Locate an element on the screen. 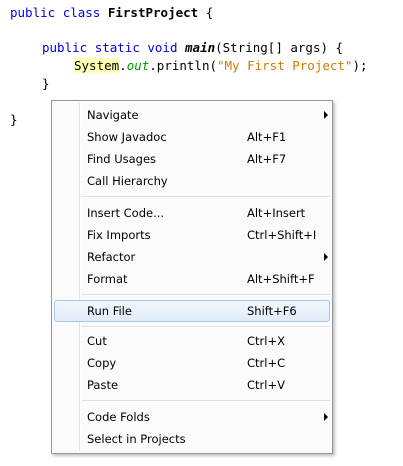  menu-item-find-usages: Find Usages Alt+F7 is located at coordinates (192, 159).